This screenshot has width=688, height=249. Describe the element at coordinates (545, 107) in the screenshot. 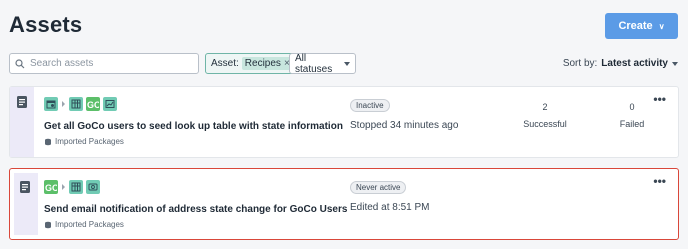

I see `successful-count: 2` at that location.